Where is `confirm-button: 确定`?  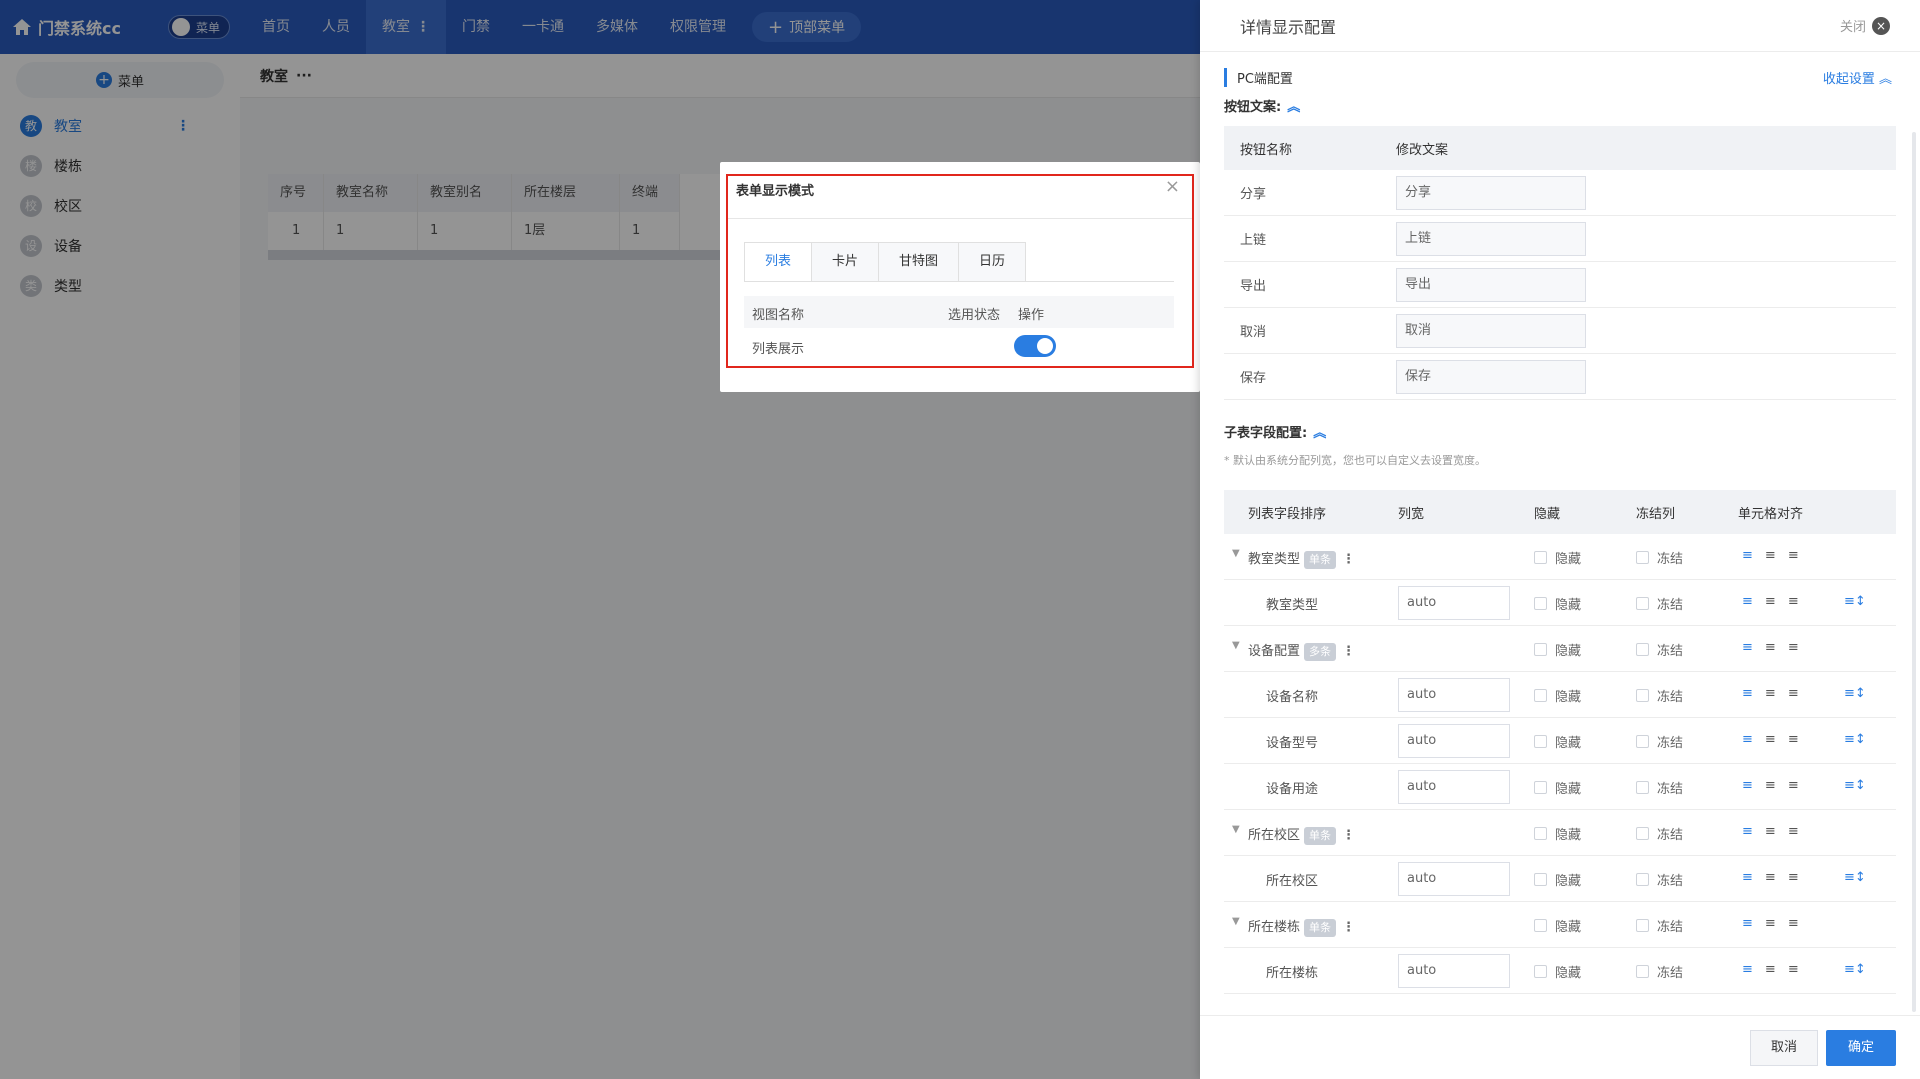 confirm-button: 确定 is located at coordinates (1861, 1048).